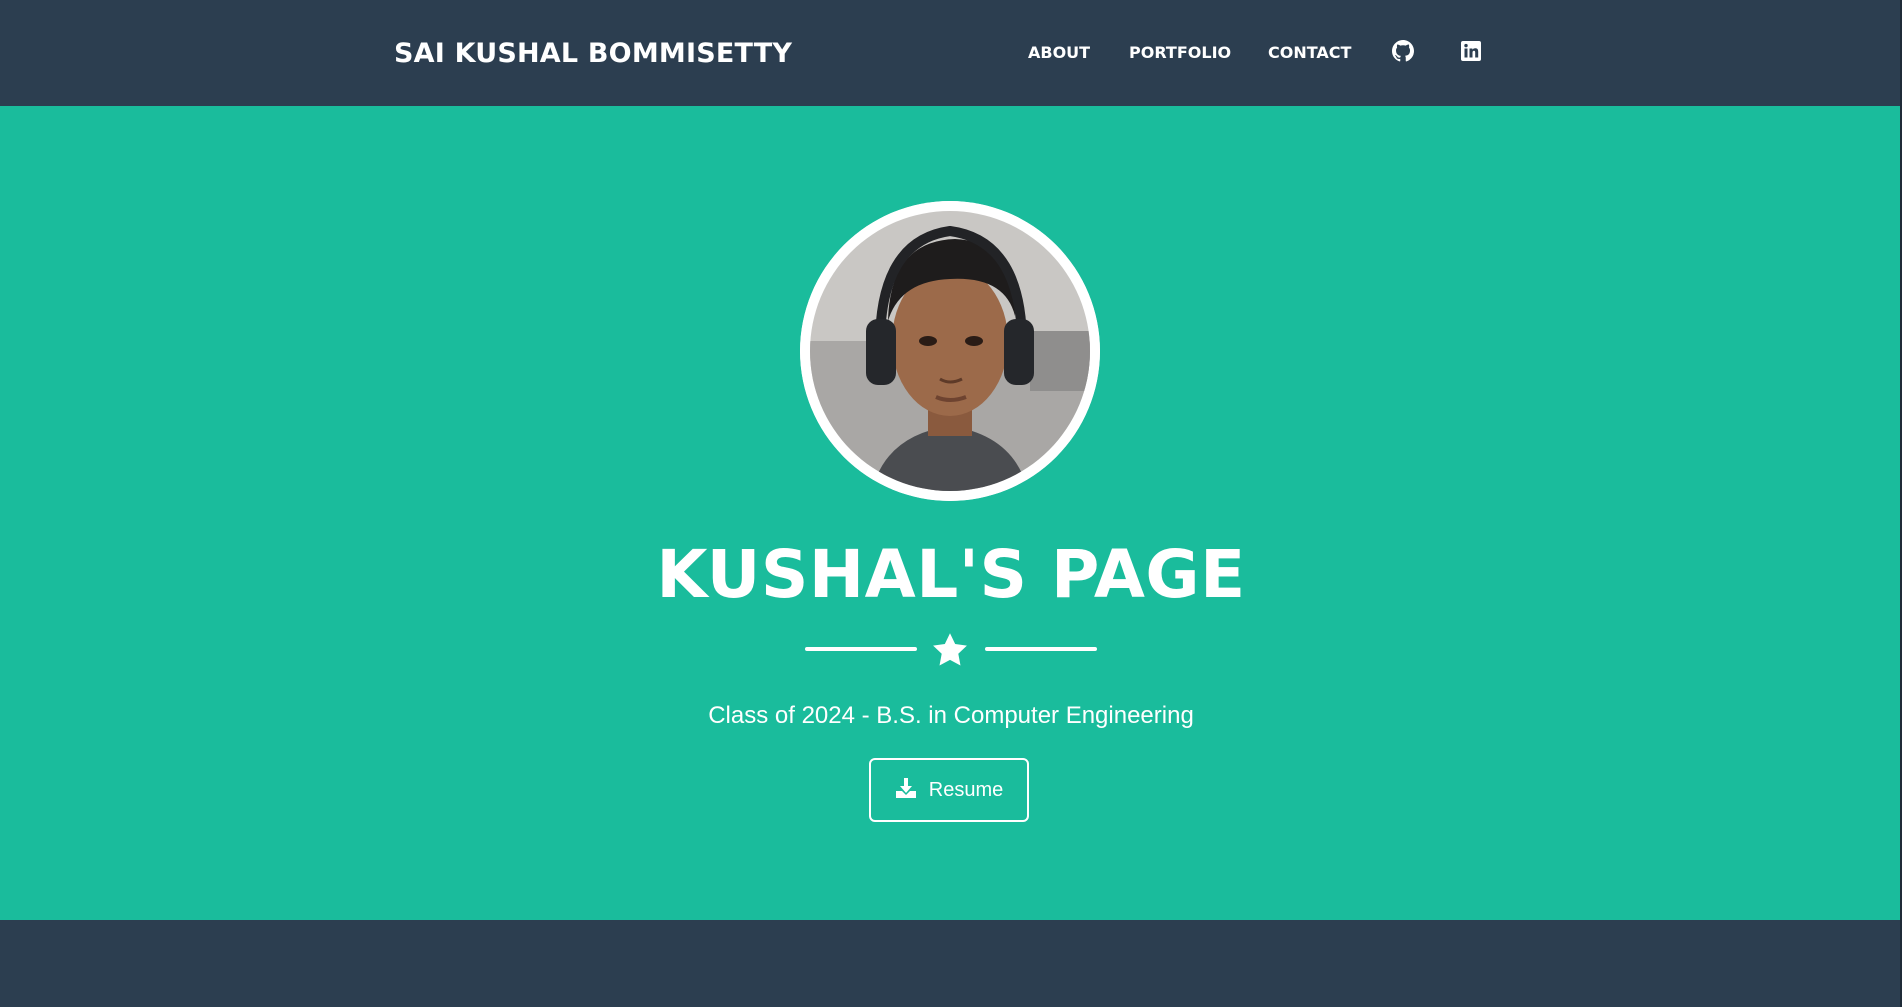 The height and width of the screenshot is (1007, 1902). Describe the element at coordinates (966, 790) in the screenshot. I see `resume-button-label: Resume` at that location.